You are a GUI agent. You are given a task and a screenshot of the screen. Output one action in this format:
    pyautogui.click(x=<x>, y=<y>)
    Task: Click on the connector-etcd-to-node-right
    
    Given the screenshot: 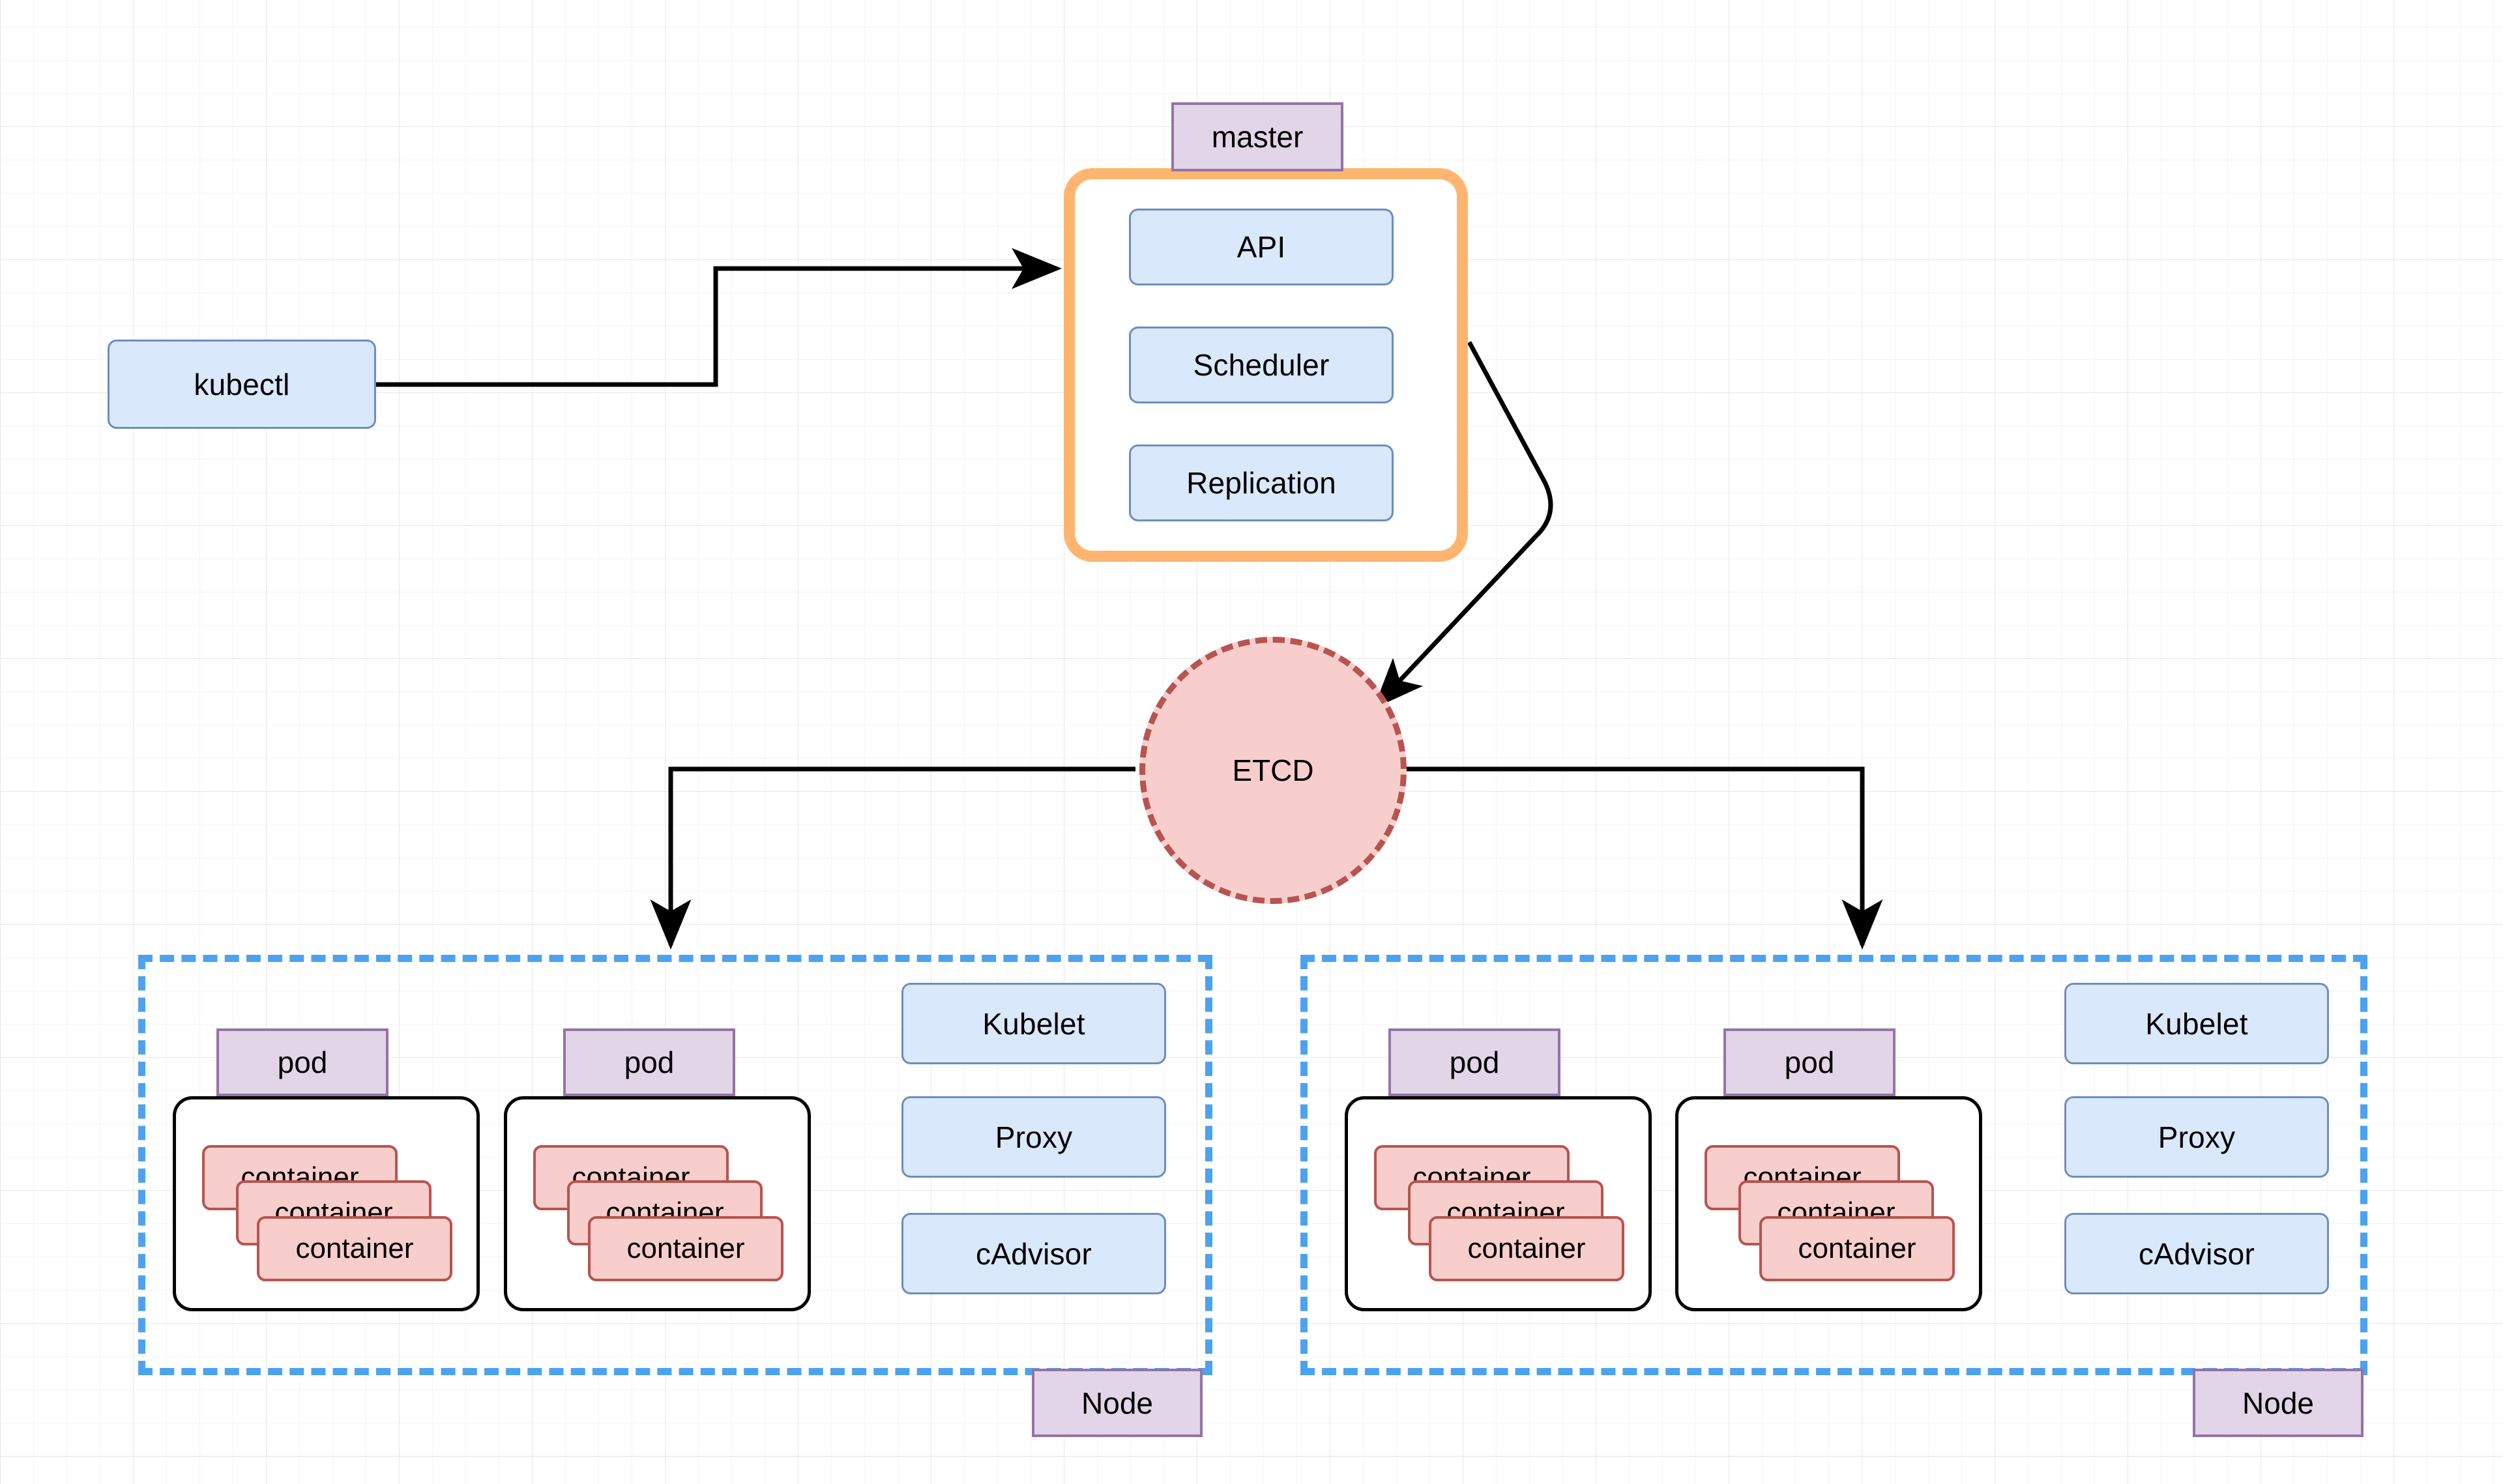 What is the action you would take?
    pyautogui.click(x=1643, y=858)
    